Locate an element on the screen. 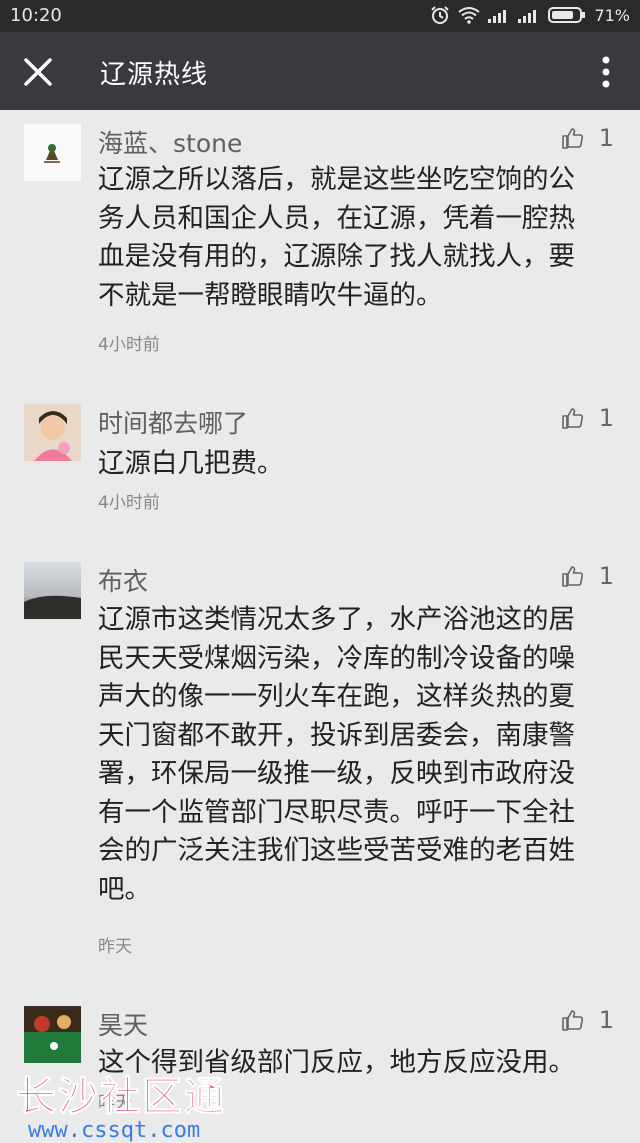 The height and width of the screenshot is (1143, 640). comment-author: 时间都去哪了 is located at coordinates (173, 422).